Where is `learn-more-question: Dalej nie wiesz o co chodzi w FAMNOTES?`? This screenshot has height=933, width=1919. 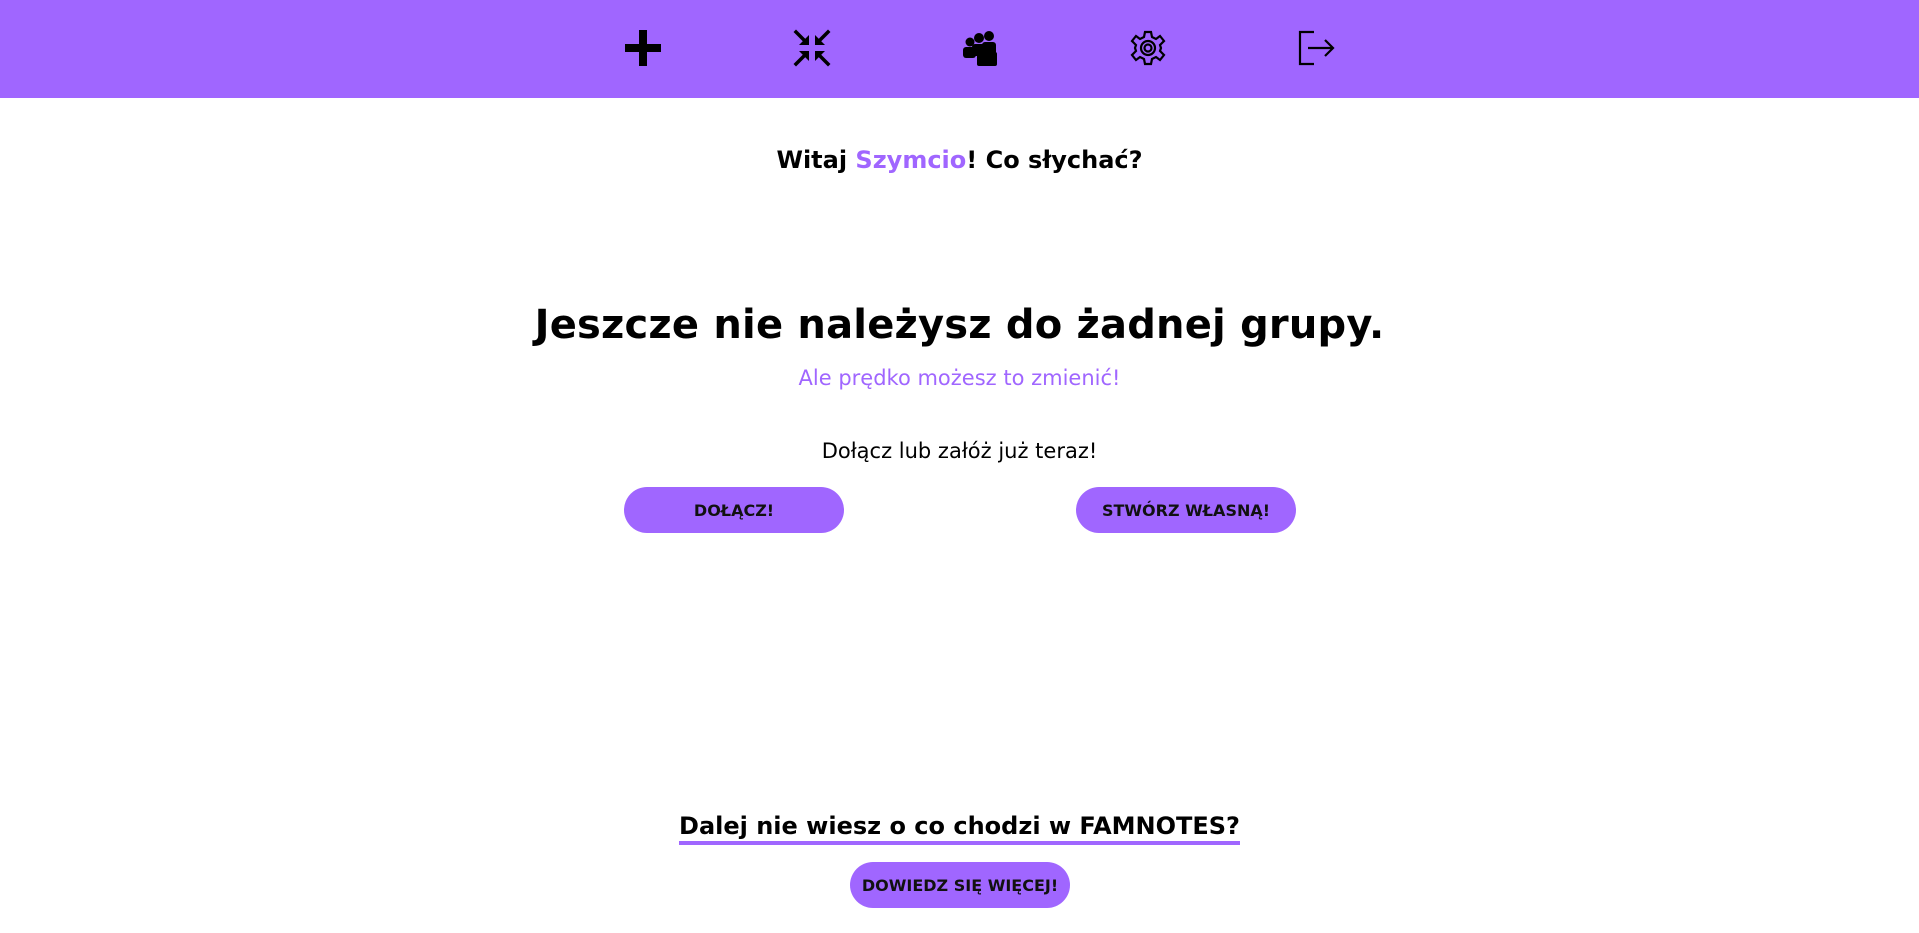 learn-more-question: Dalej nie wiesz o co chodzi w FAMNOTES? is located at coordinates (959, 828).